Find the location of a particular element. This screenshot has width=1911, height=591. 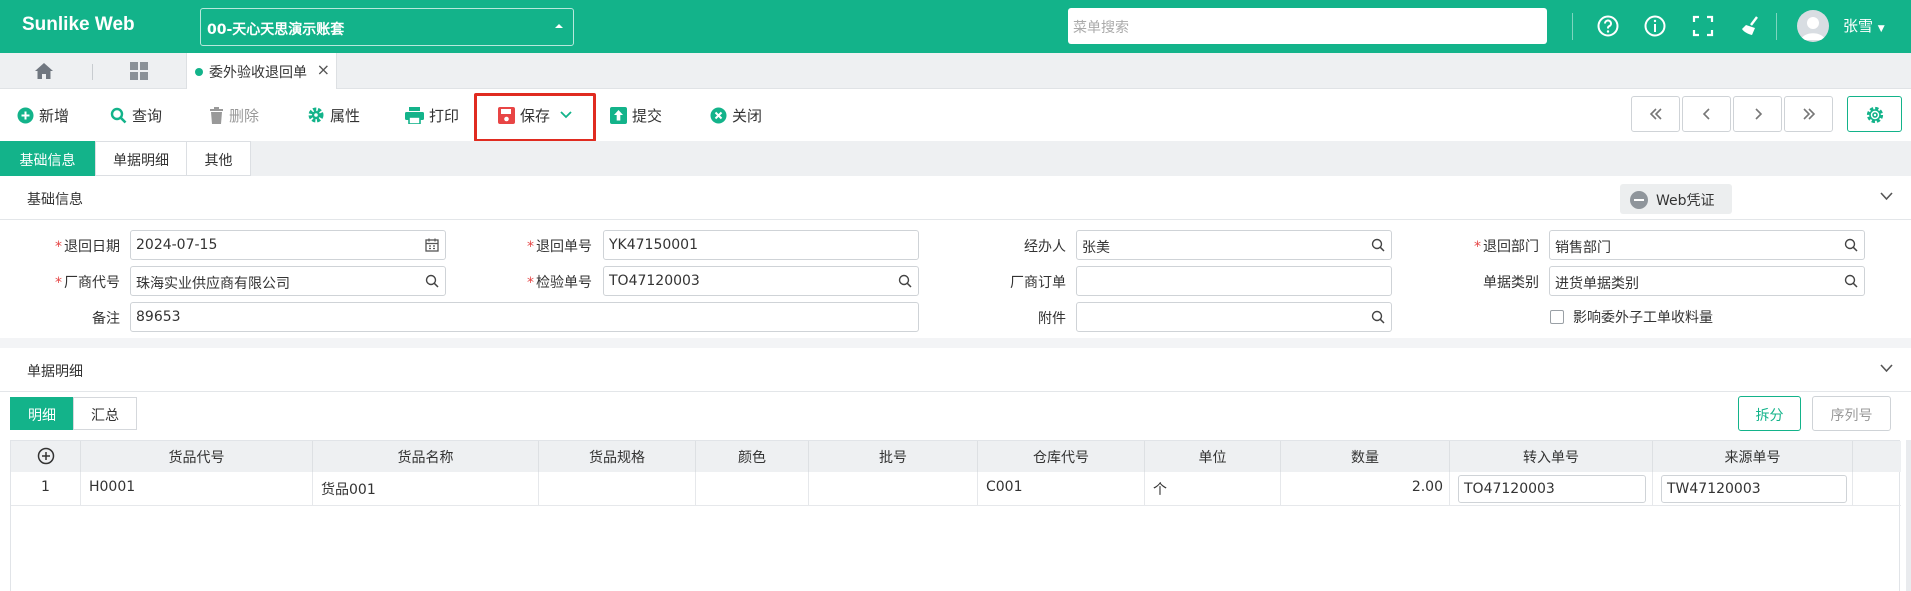

divider is located at coordinates (1572, 26).